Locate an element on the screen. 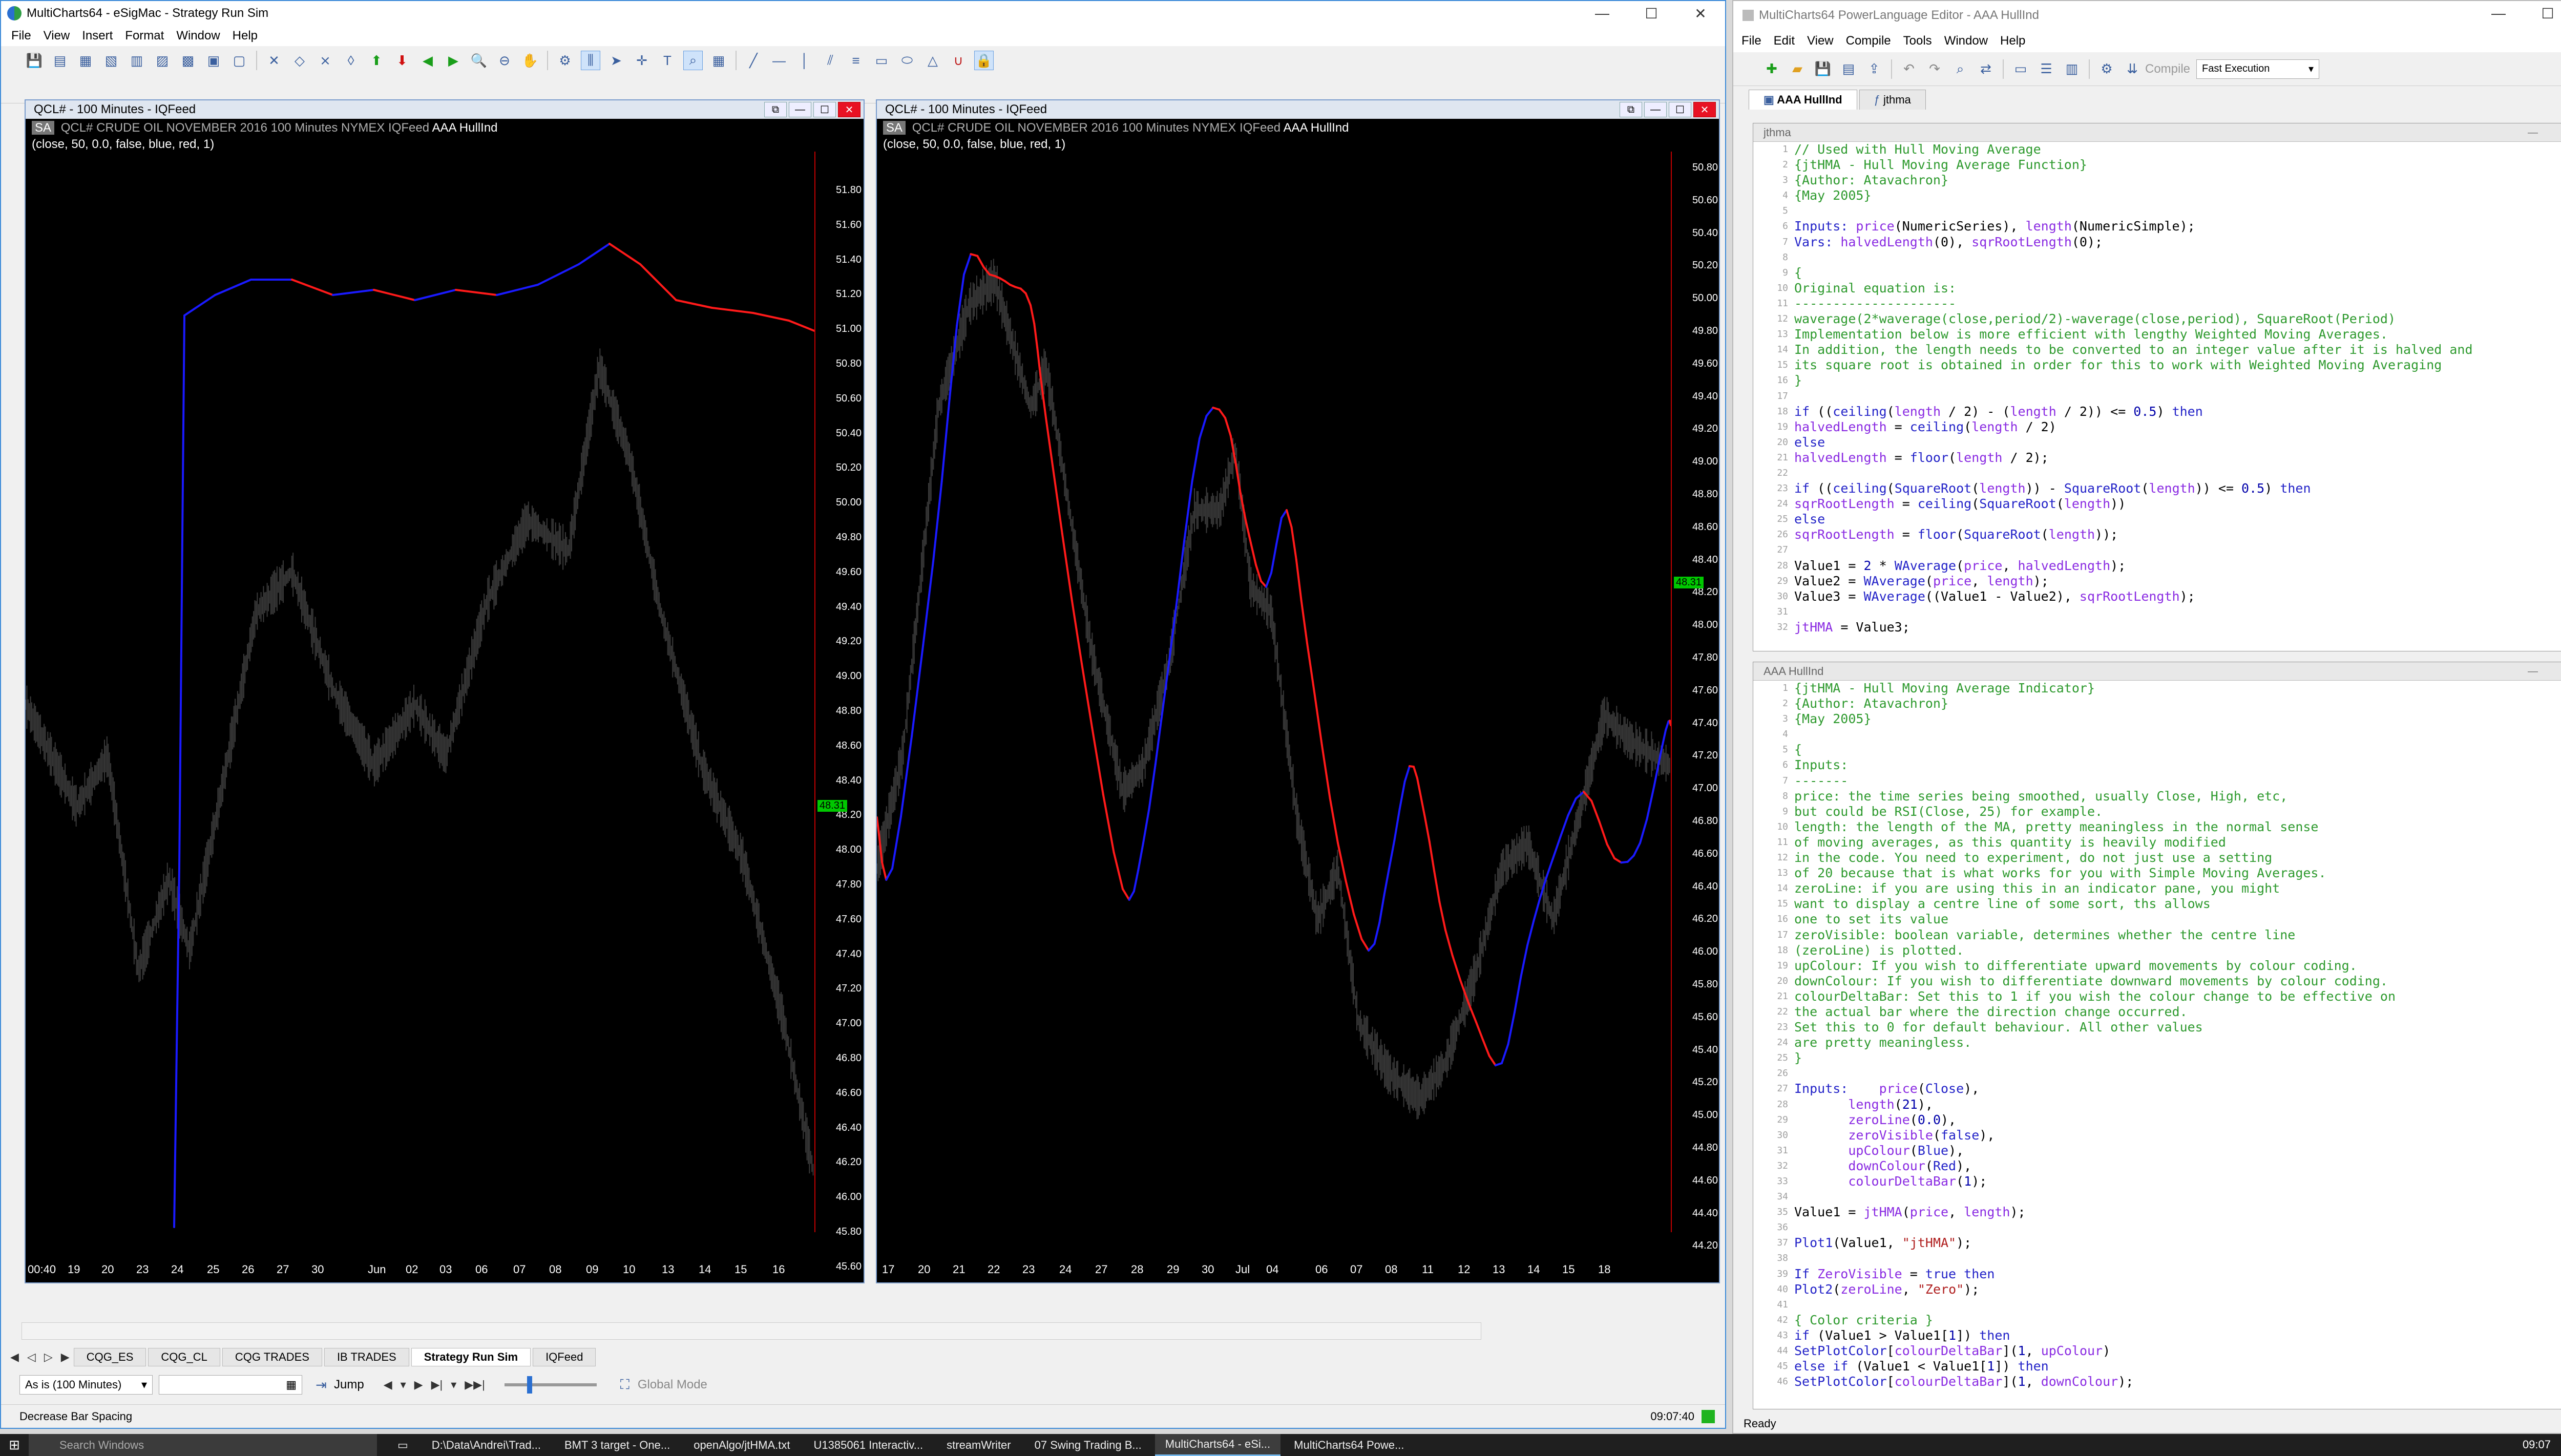 This screenshot has width=2561, height=1456. diamond-icon: ◇ is located at coordinates (299, 60).